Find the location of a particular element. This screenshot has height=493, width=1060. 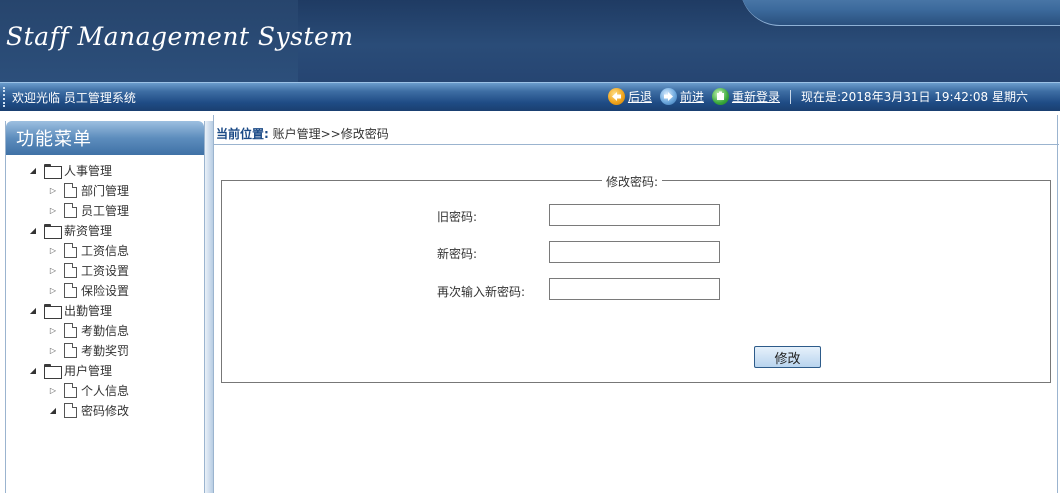

back-button: 后退 is located at coordinates (629, 96).